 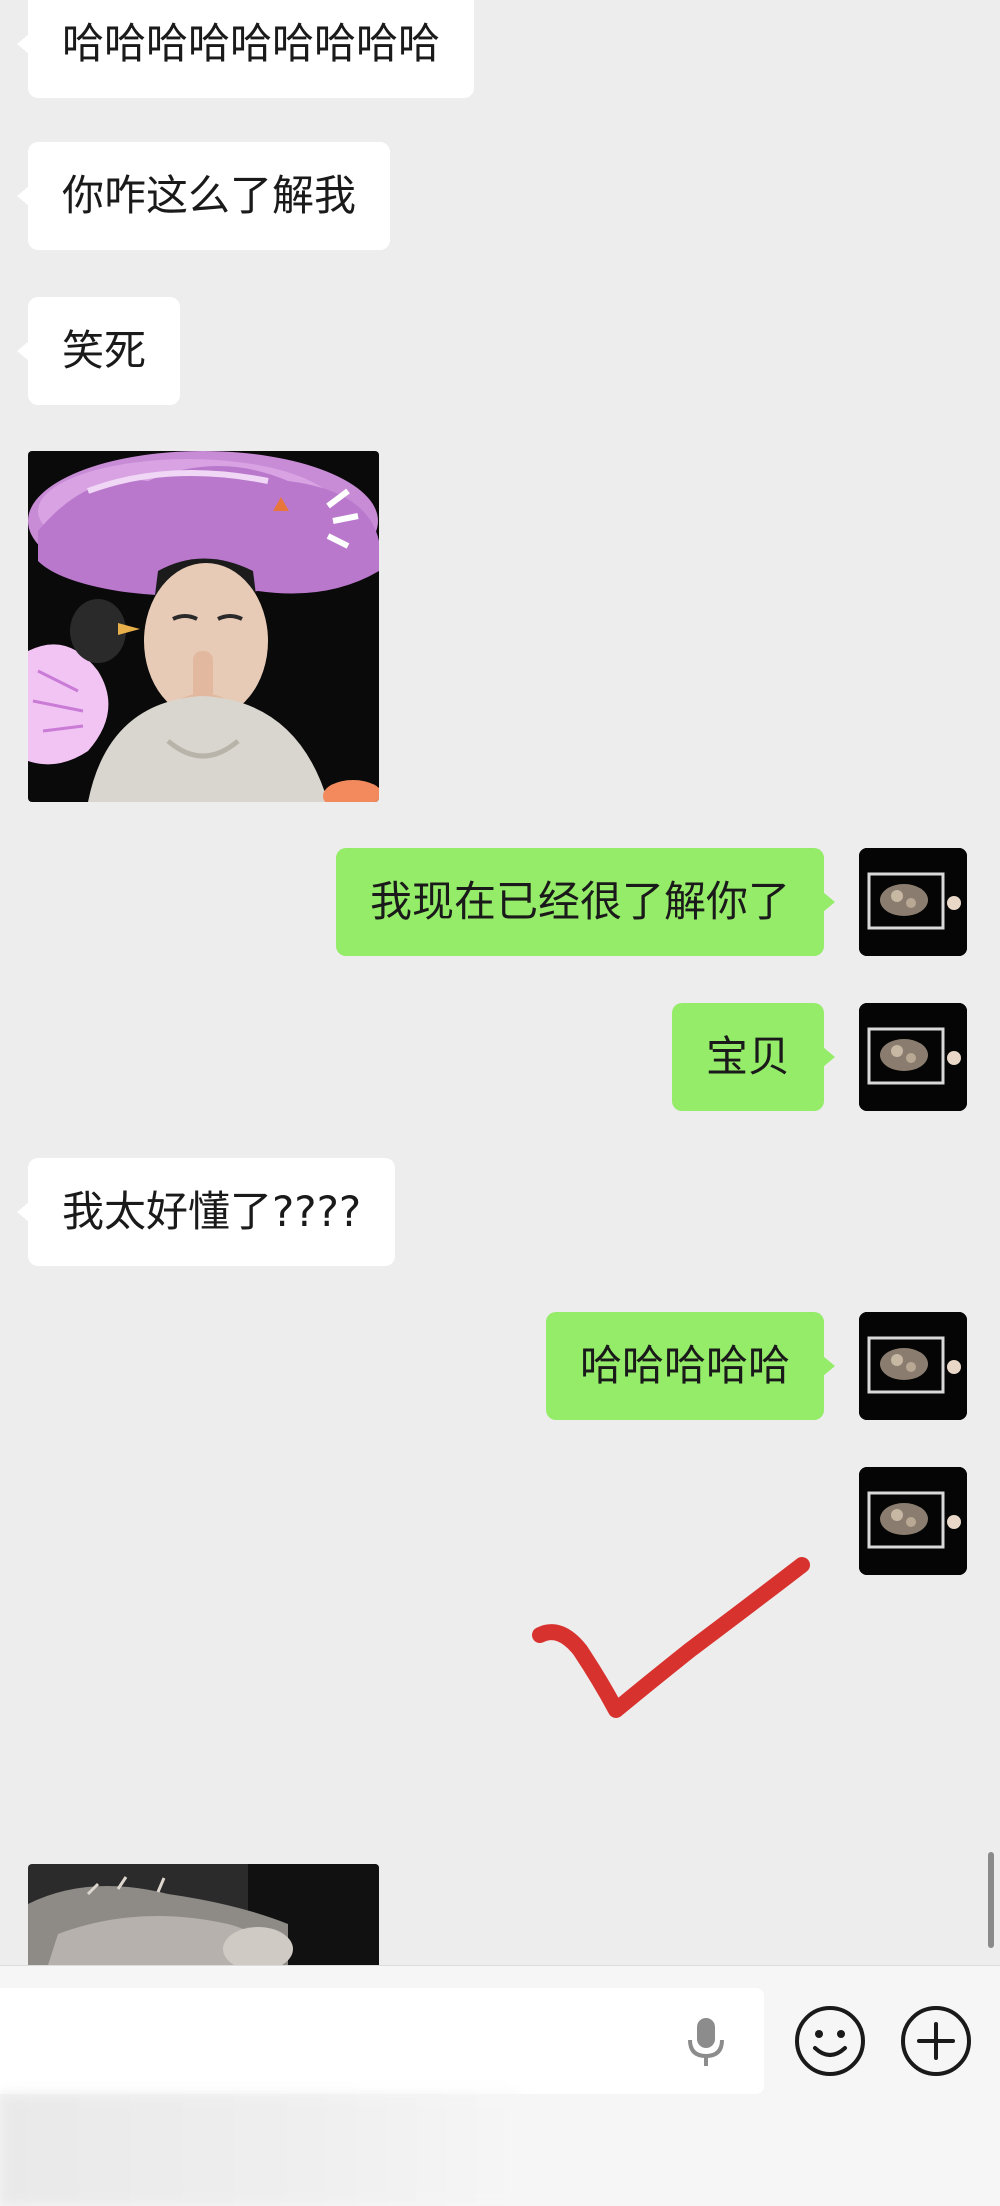 I want to click on sticker-image, so click(x=203, y=626).